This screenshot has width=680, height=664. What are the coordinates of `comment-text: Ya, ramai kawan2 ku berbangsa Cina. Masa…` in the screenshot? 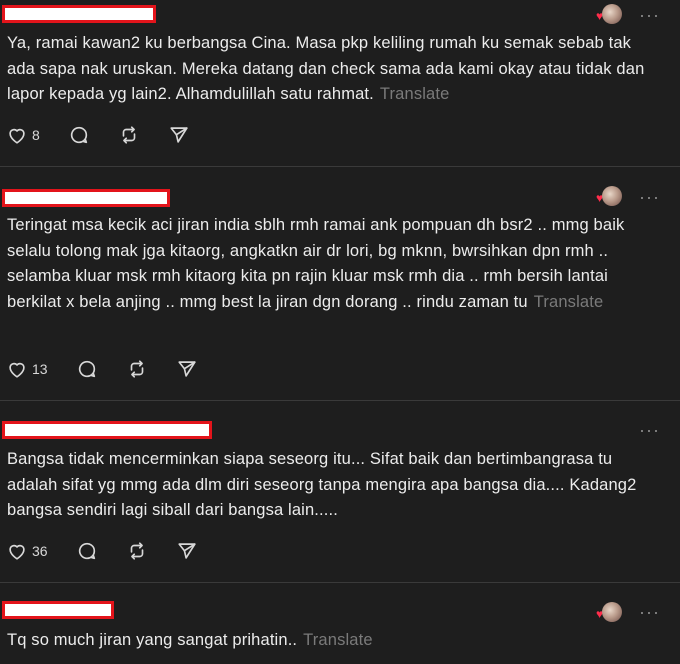 It's located at (334, 69).